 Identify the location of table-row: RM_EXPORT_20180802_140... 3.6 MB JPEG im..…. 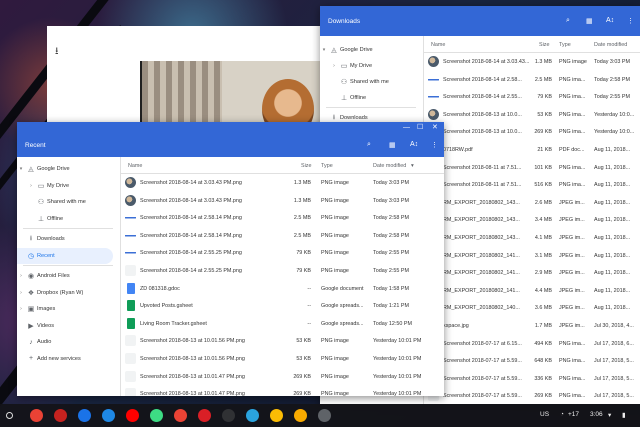
(532, 308).